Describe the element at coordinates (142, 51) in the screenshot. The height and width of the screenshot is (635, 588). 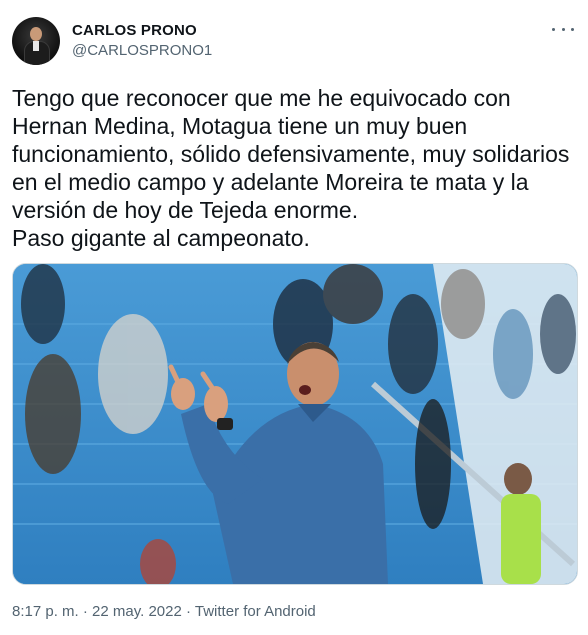
I see `username-handle: @CARLOSPRONO1` at that location.